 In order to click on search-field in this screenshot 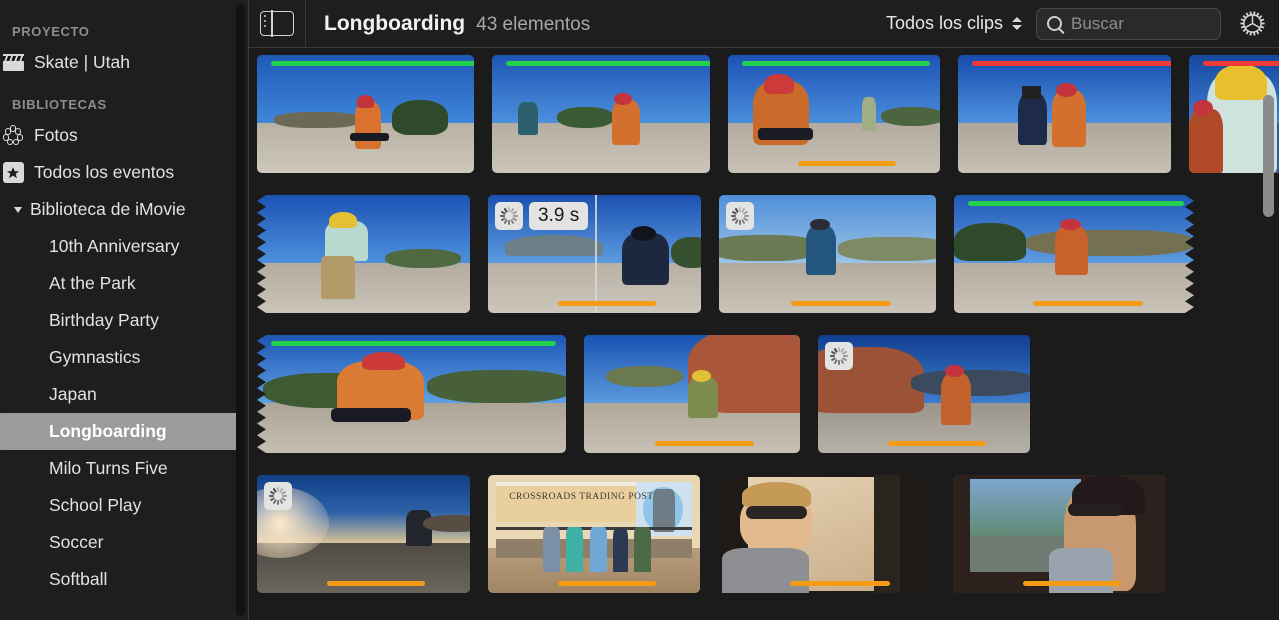, I will do `click(1128, 23)`.